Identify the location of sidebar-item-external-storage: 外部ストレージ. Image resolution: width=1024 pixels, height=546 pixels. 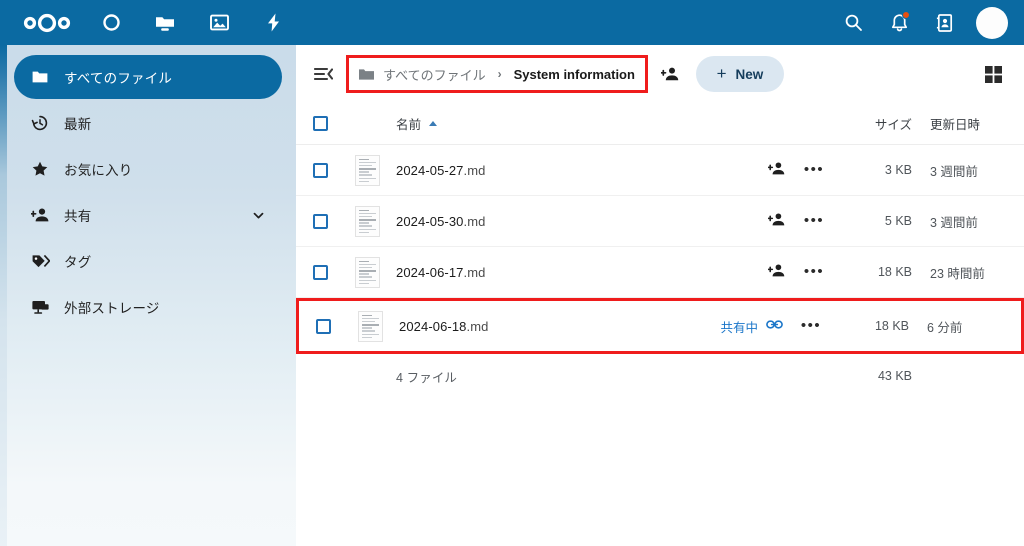
(148, 307).